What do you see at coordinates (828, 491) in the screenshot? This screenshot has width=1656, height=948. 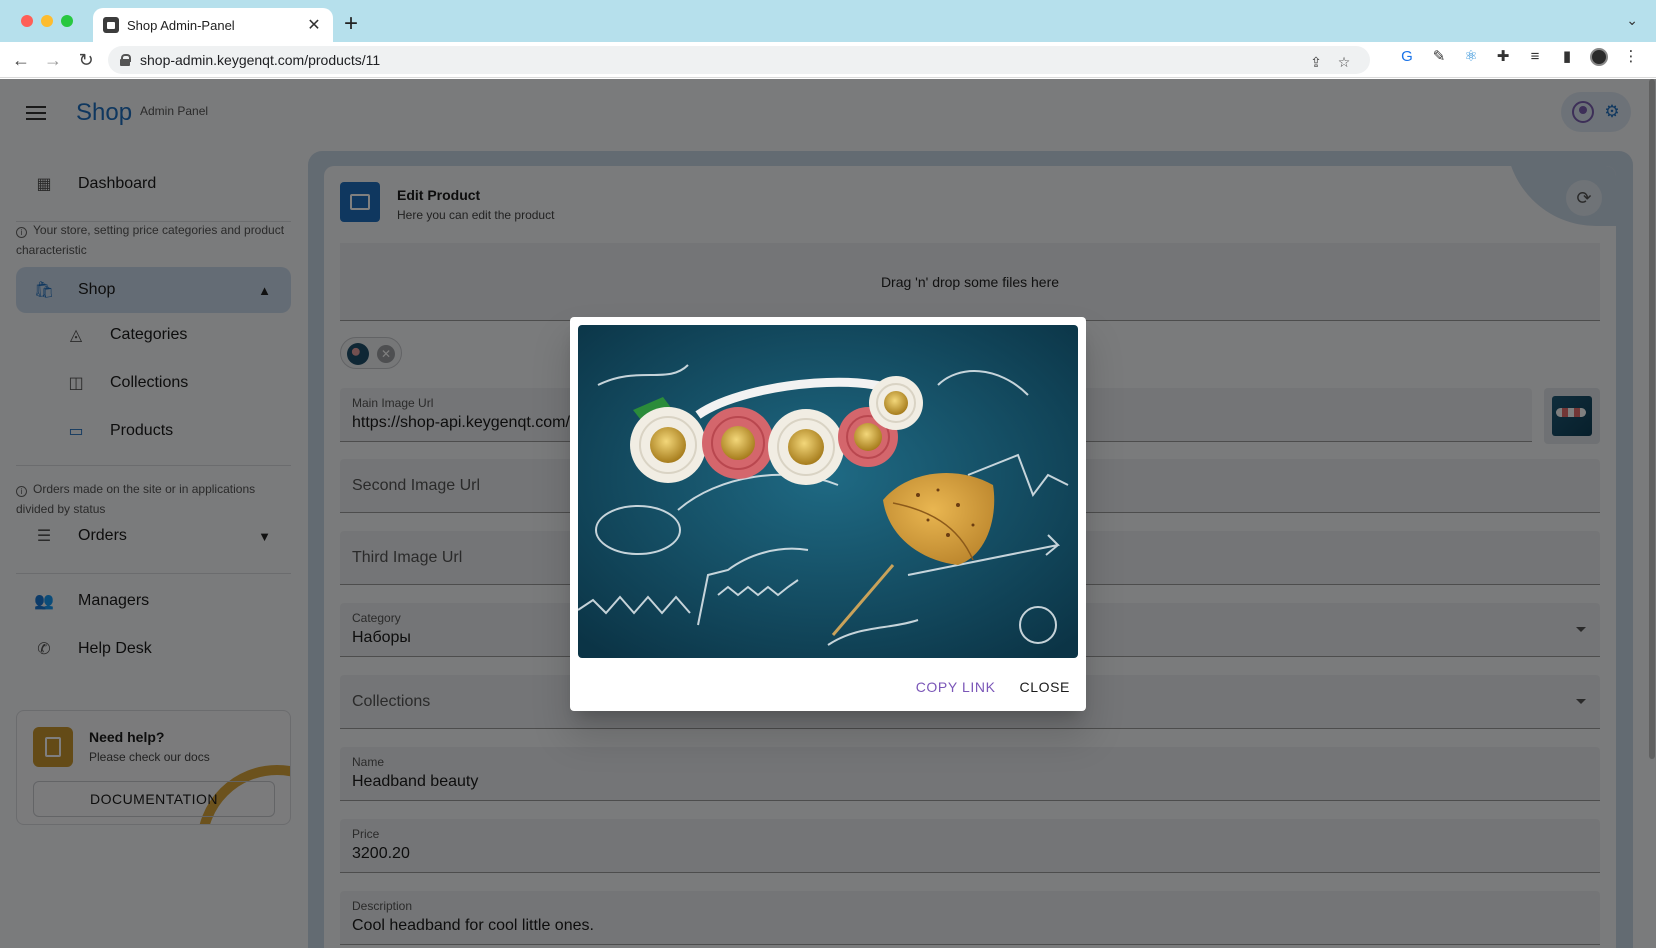 I see `product-photo` at bounding box center [828, 491].